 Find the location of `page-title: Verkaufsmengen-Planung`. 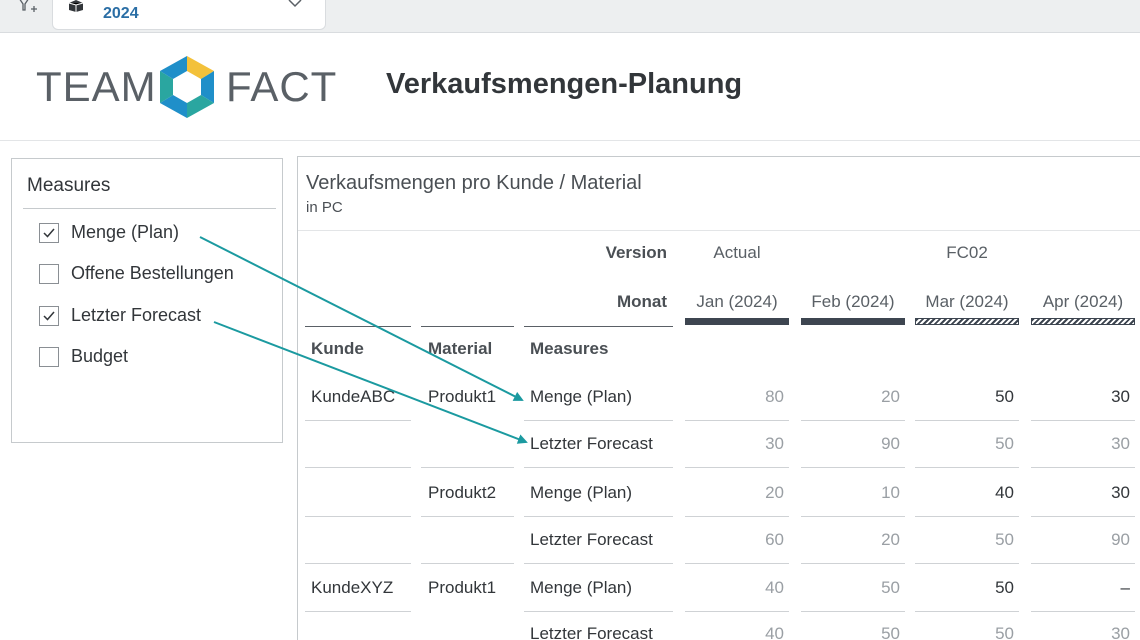

page-title: Verkaufsmengen-Planung is located at coordinates (564, 84).